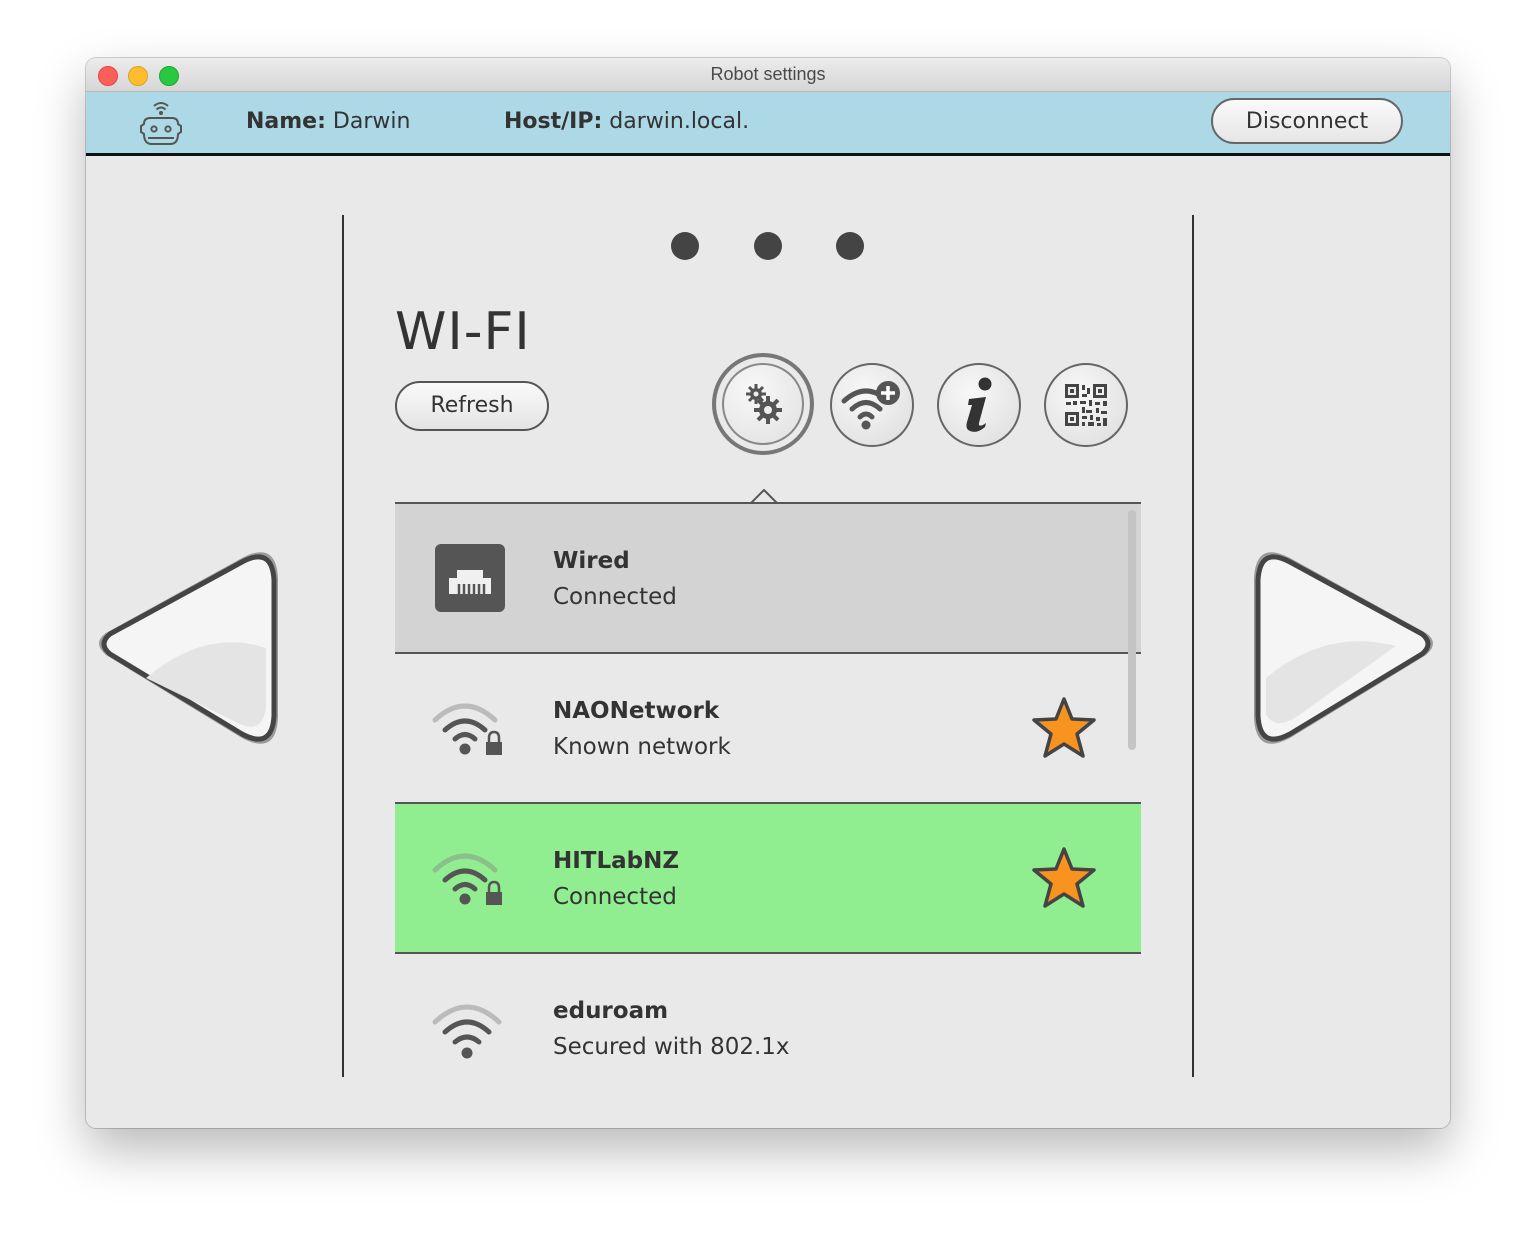  Describe the element at coordinates (553, 121) in the screenshot. I see `host-label: Host/IP:` at that location.